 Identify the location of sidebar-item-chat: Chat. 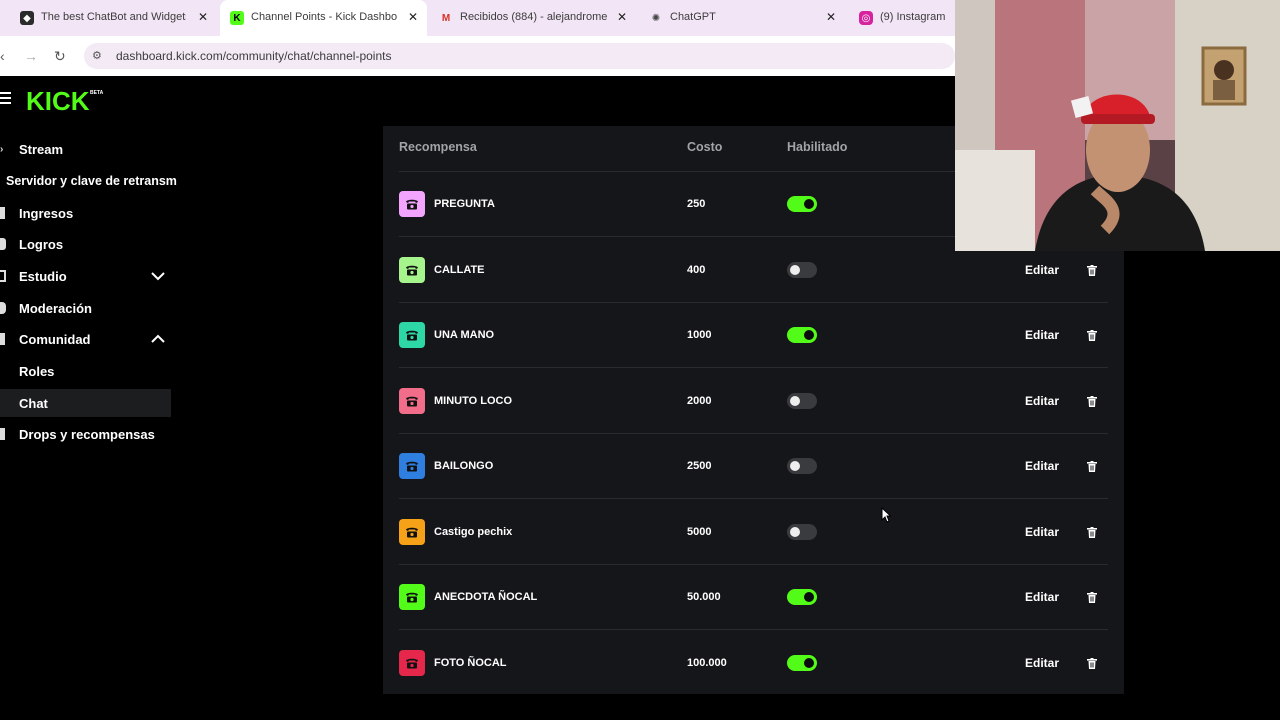
(85, 403).